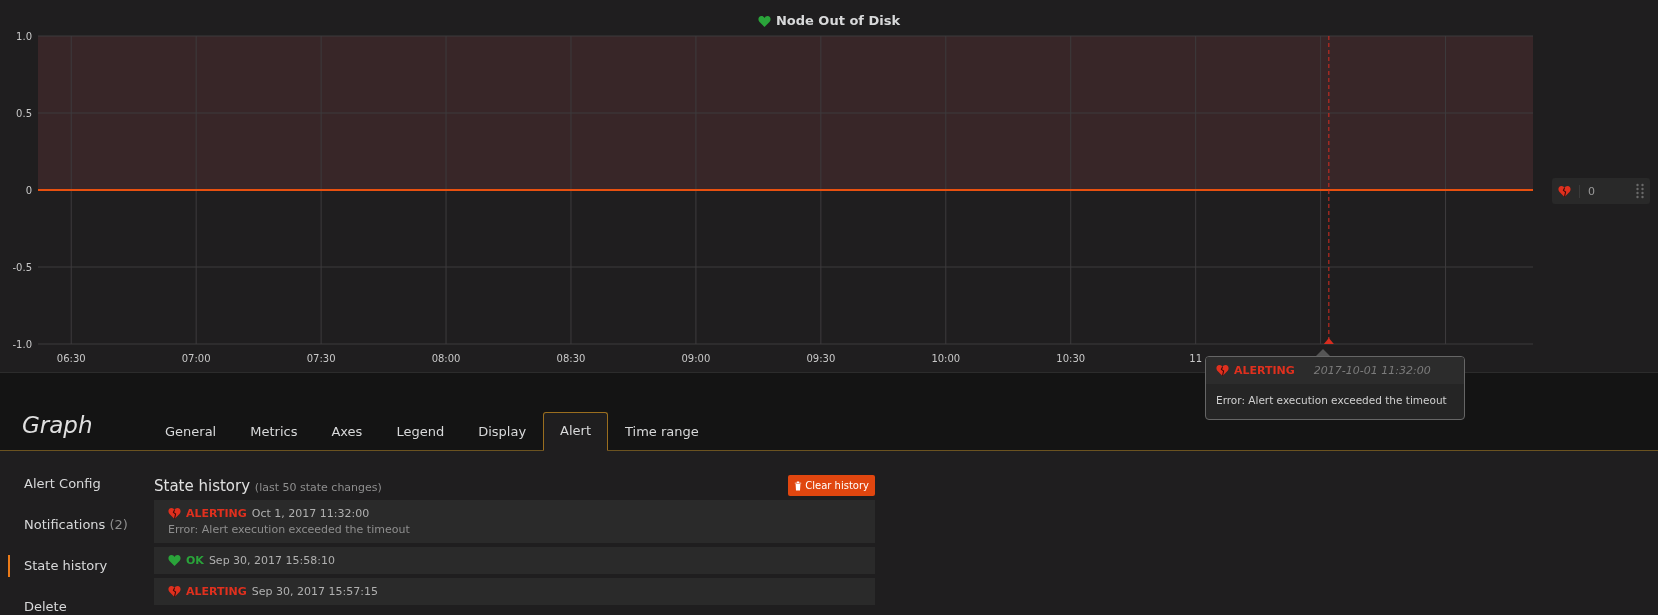  What do you see at coordinates (446, 358) in the screenshot?
I see `x-axis-label: 08:00` at bounding box center [446, 358].